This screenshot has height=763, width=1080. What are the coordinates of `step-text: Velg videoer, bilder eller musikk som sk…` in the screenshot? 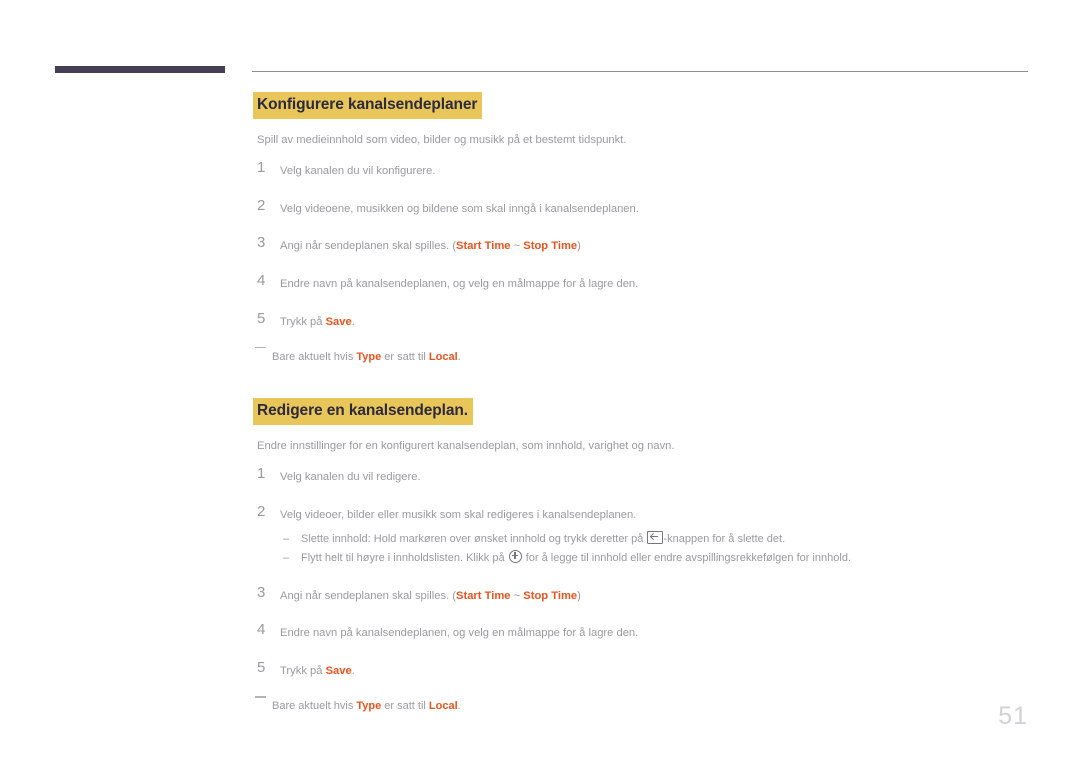 It's located at (458, 515).